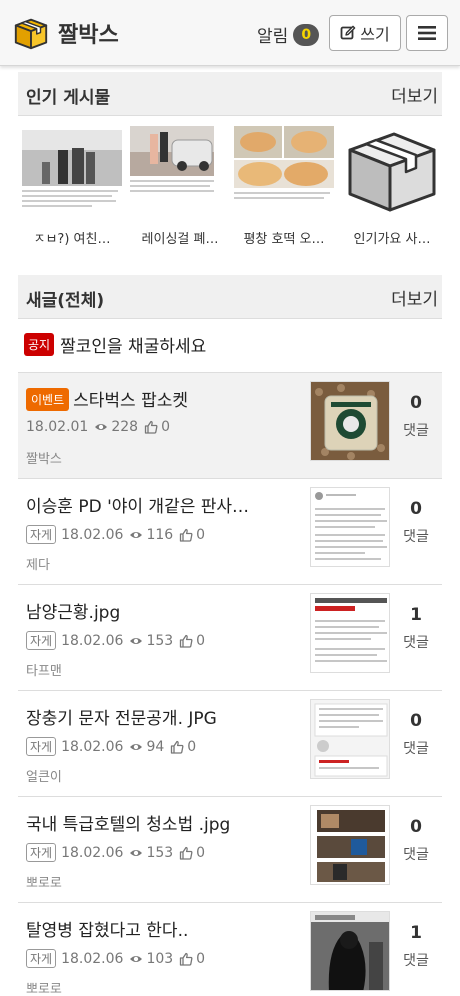 The image size is (460, 996). I want to click on popular-section-header: 인기 게시물 더보기, so click(230, 94).